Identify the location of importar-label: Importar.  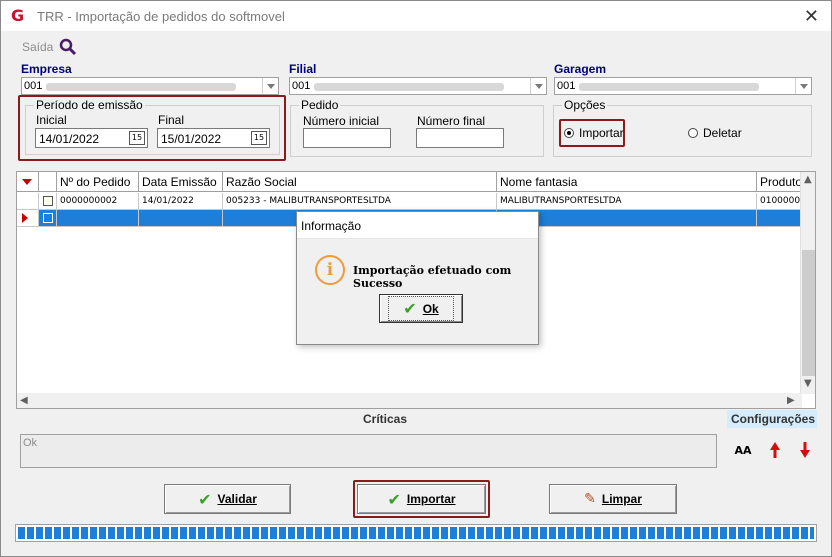
(431, 499).